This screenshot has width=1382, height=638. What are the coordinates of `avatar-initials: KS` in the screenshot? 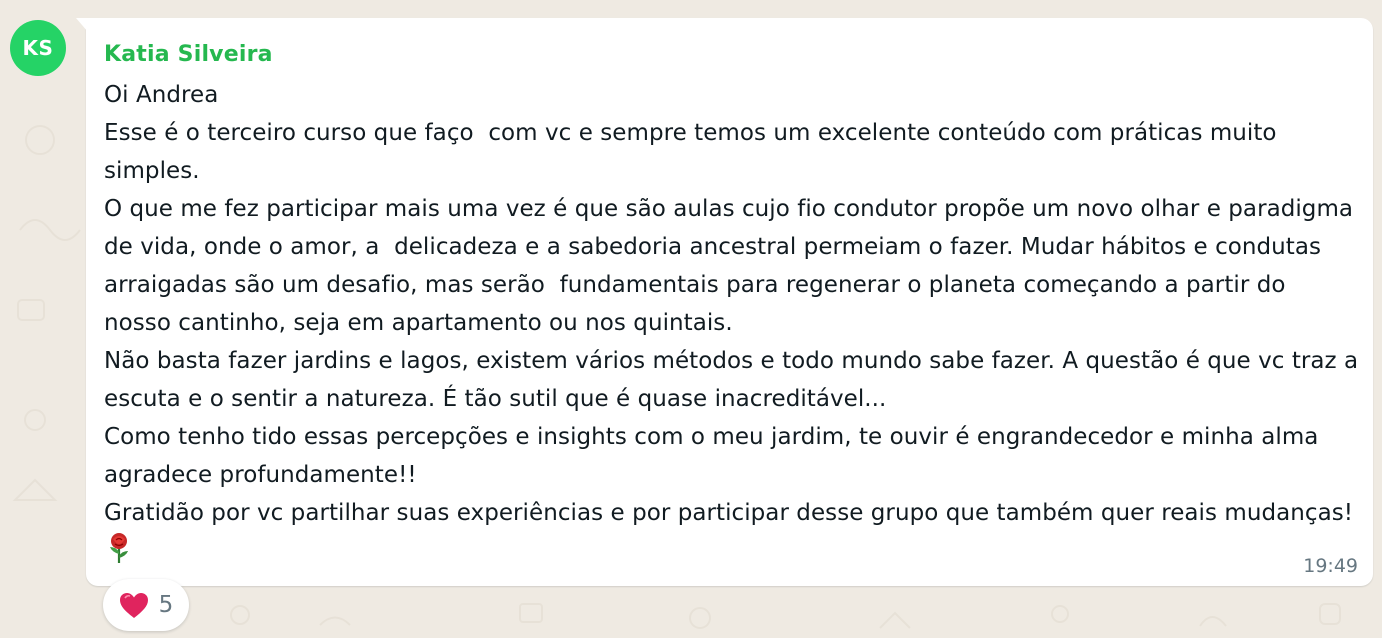 It's located at (38, 48).